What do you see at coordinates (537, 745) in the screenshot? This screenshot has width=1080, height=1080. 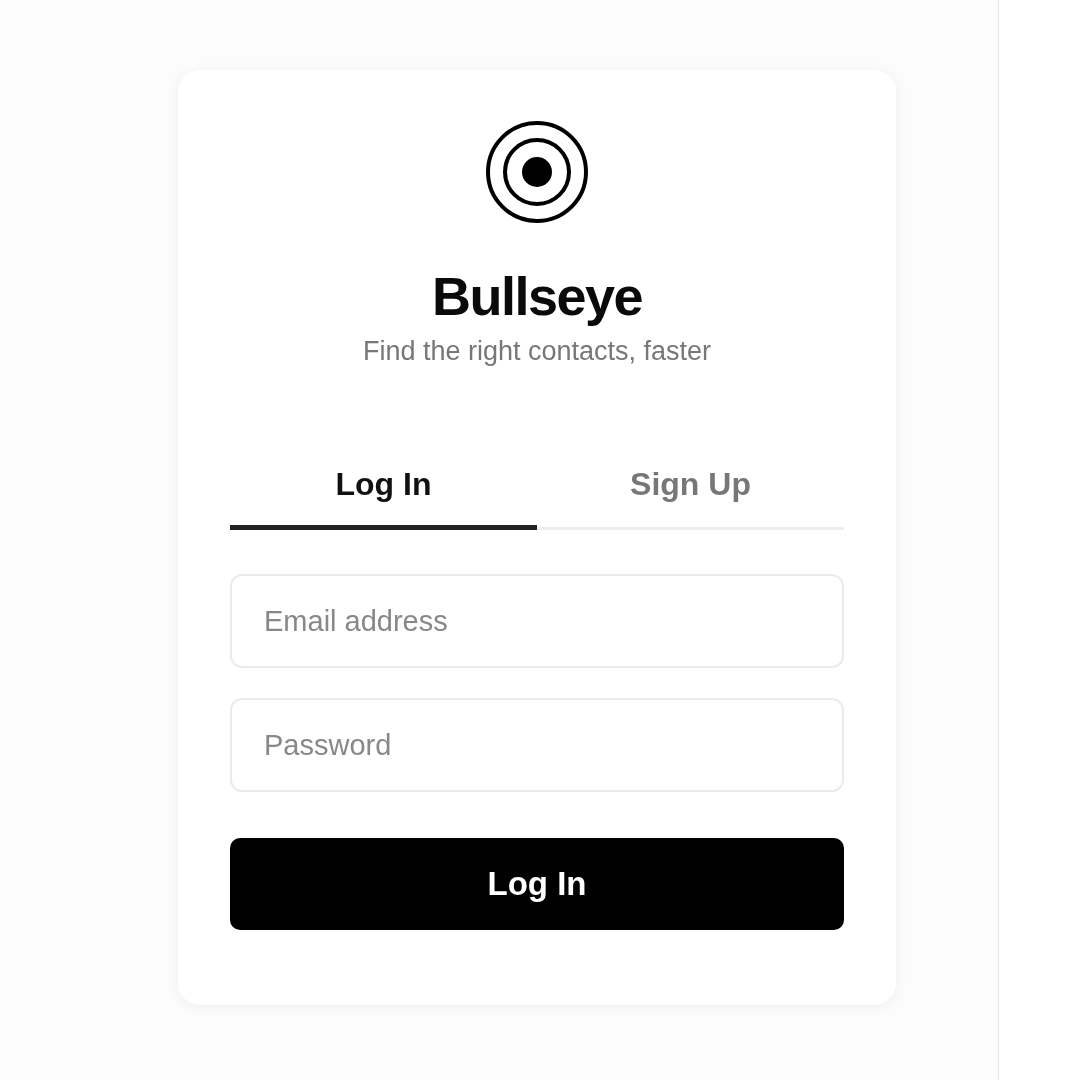 I see `input-field: Password` at bounding box center [537, 745].